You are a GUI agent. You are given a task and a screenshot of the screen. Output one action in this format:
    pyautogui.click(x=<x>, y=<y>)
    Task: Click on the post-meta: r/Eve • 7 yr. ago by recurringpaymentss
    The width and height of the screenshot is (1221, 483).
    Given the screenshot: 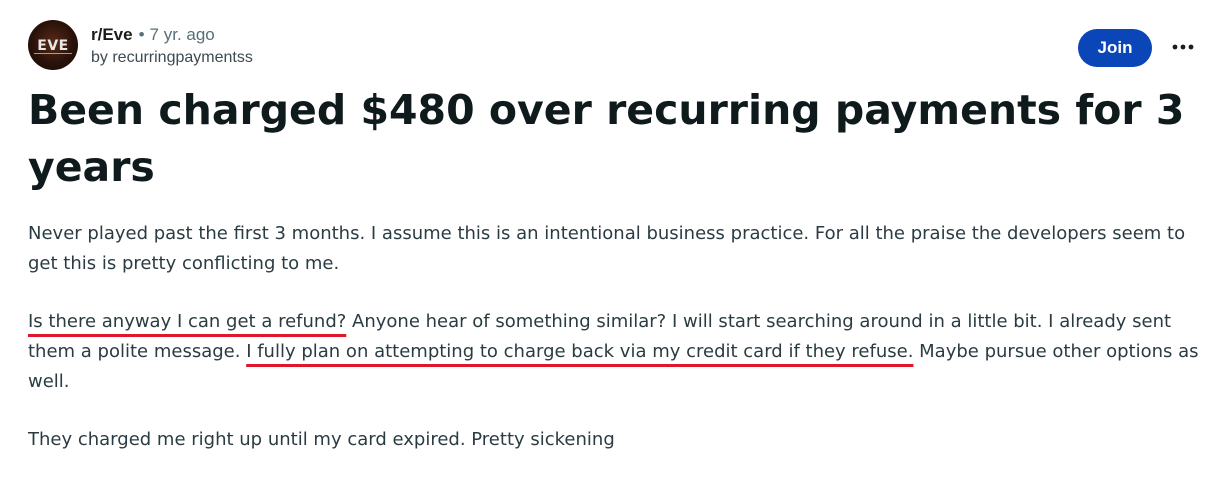 What is the action you would take?
    pyautogui.click(x=172, y=46)
    